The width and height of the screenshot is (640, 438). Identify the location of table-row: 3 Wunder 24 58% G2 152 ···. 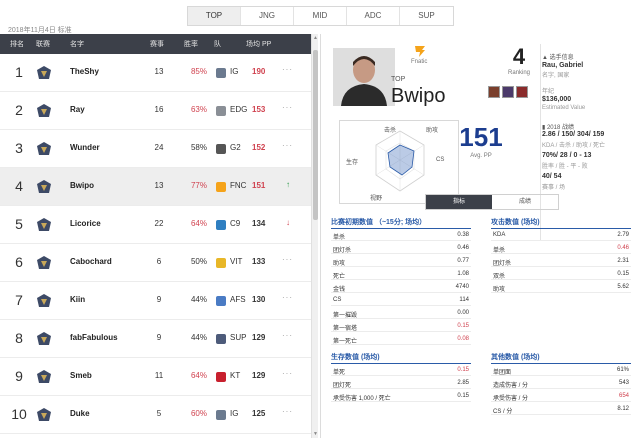
(159, 149).